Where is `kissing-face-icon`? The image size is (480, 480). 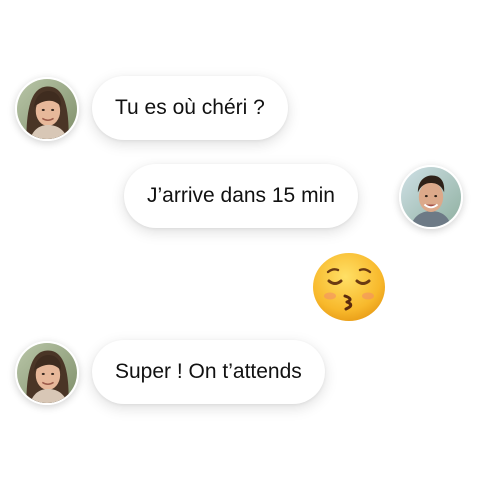
kissing-face-icon is located at coordinates (349, 287).